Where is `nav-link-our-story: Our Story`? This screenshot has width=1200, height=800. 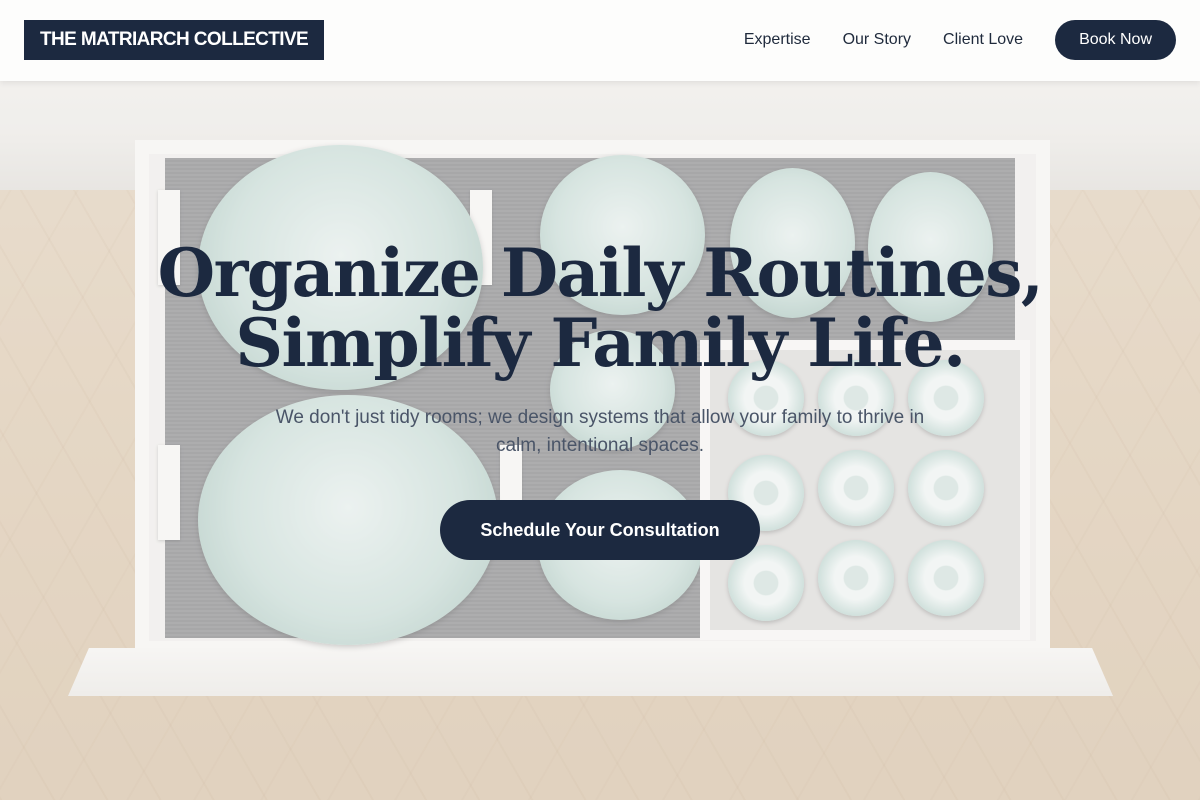 nav-link-our-story: Our Story is located at coordinates (877, 40).